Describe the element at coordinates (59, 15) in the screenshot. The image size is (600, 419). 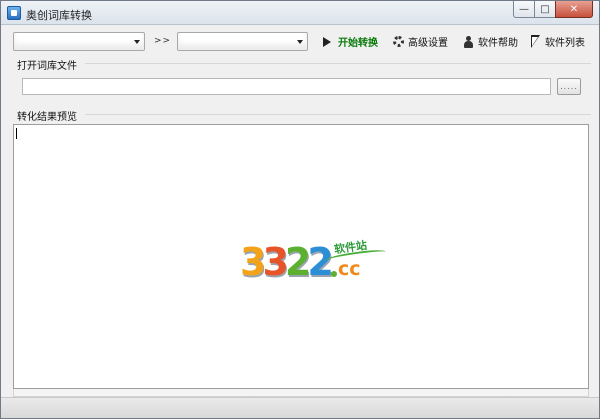
I see `window-title: 奥创词库转换` at that location.